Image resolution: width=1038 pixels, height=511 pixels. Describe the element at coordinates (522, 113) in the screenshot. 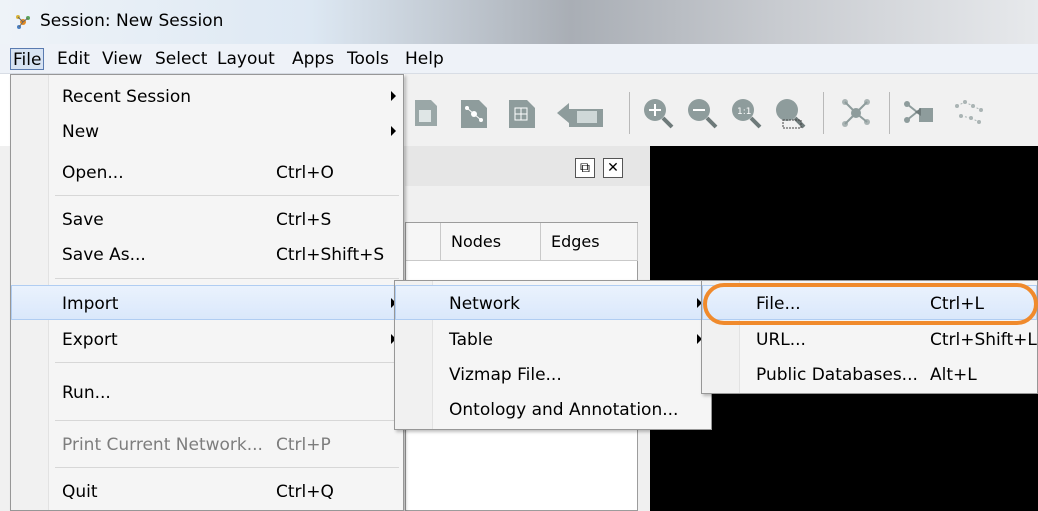

I see `import-table-file-icon` at that location.